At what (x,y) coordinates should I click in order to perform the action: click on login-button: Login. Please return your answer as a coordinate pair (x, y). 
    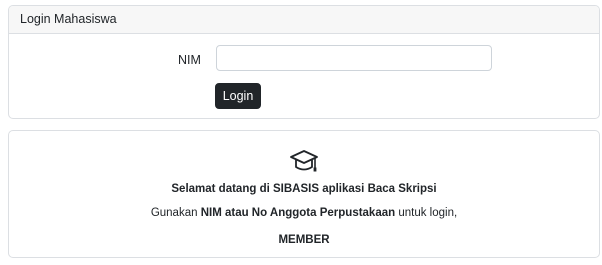
    Looking at the image, I should click on (238, 96).